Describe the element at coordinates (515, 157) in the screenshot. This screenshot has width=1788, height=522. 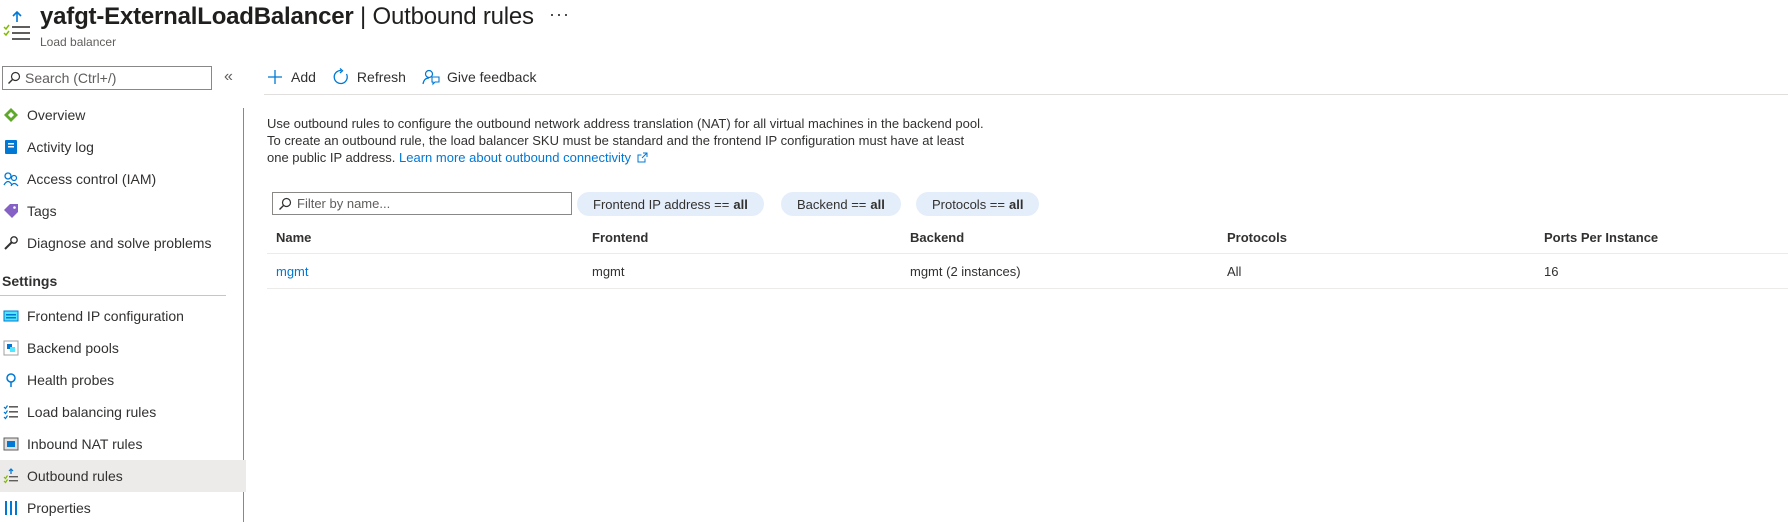
I see `learn-more-label: Learn more about outbound connectivity` at that location.